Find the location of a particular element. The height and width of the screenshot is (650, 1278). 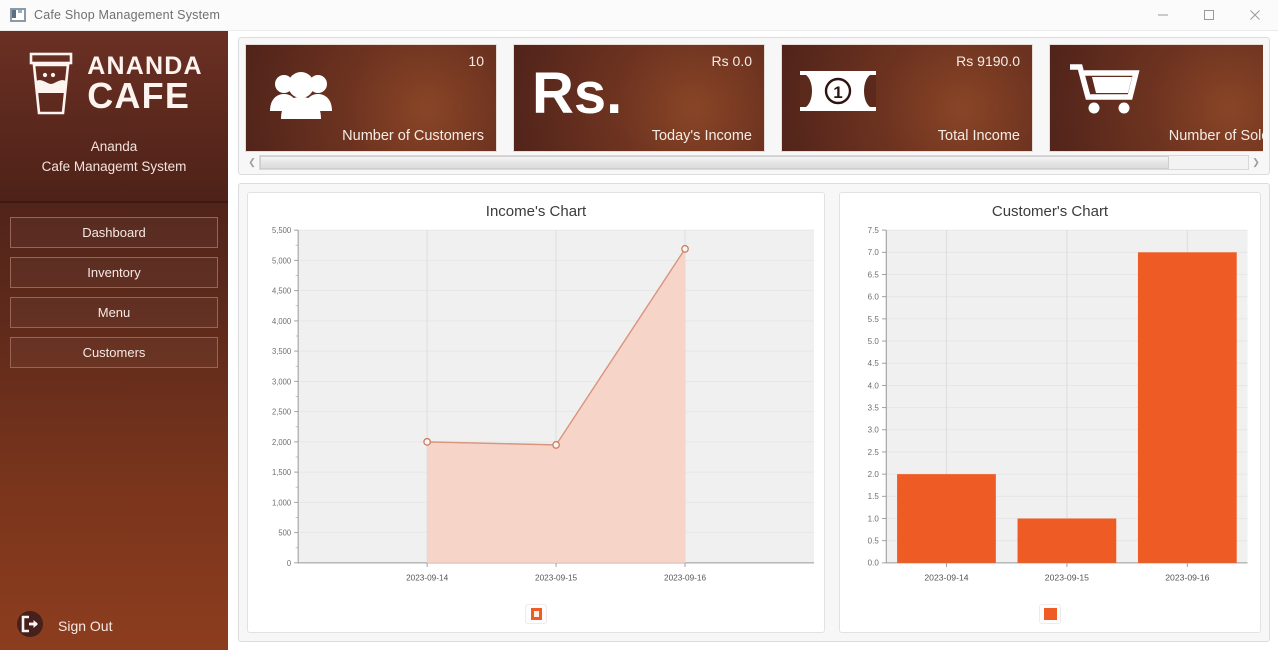

svg-text: 2023-09-14 is located at coordinates (946, 578).